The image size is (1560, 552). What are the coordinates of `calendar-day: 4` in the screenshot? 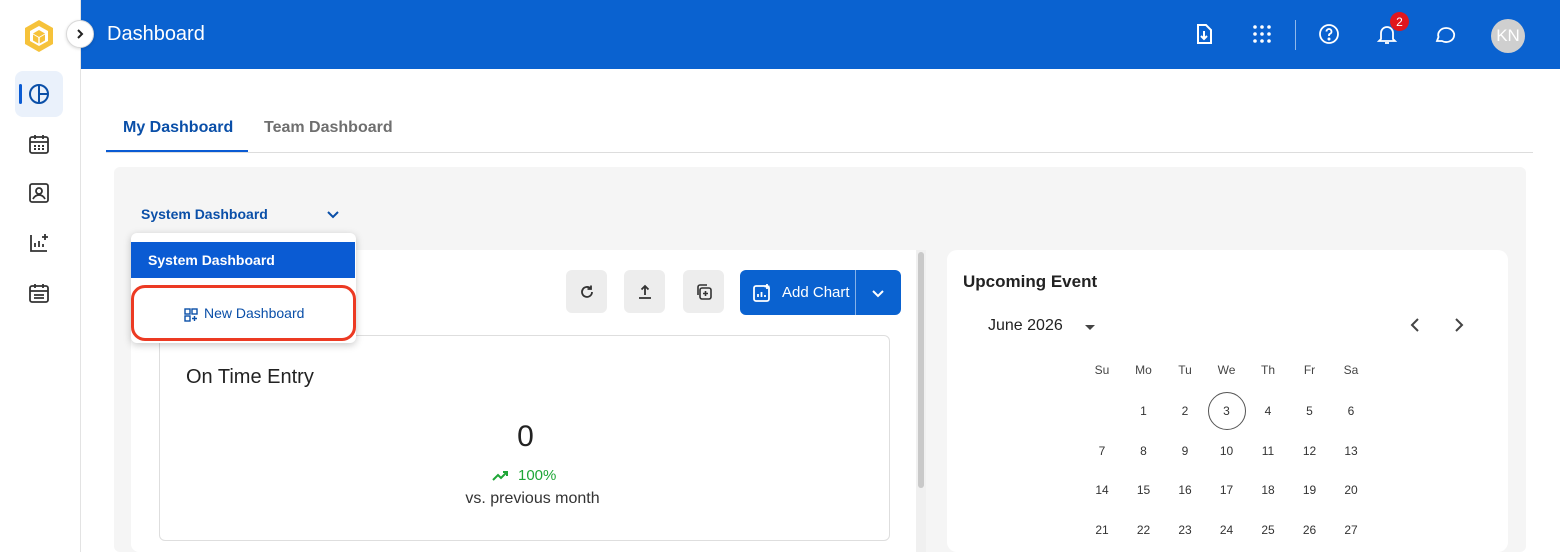 It's located at (1268, 411).